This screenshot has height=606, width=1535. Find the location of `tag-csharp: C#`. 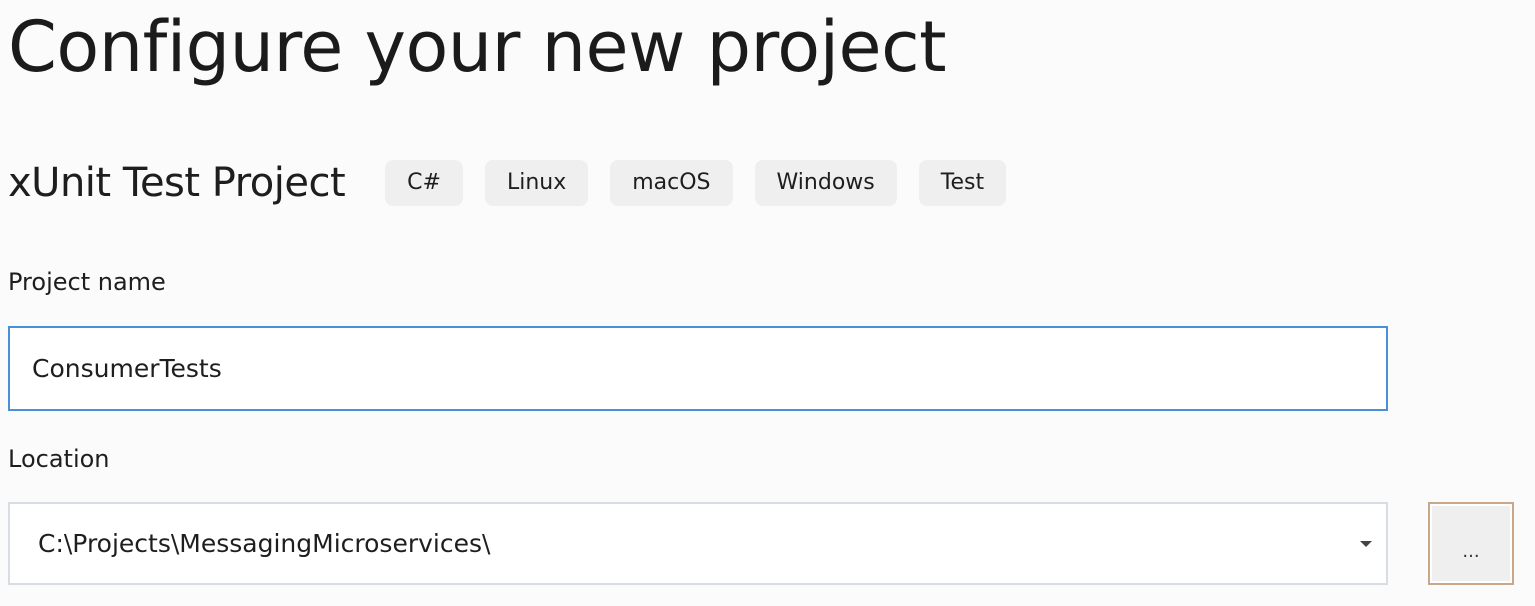

tag-csharp: C# is located at coordinates (424, 183).